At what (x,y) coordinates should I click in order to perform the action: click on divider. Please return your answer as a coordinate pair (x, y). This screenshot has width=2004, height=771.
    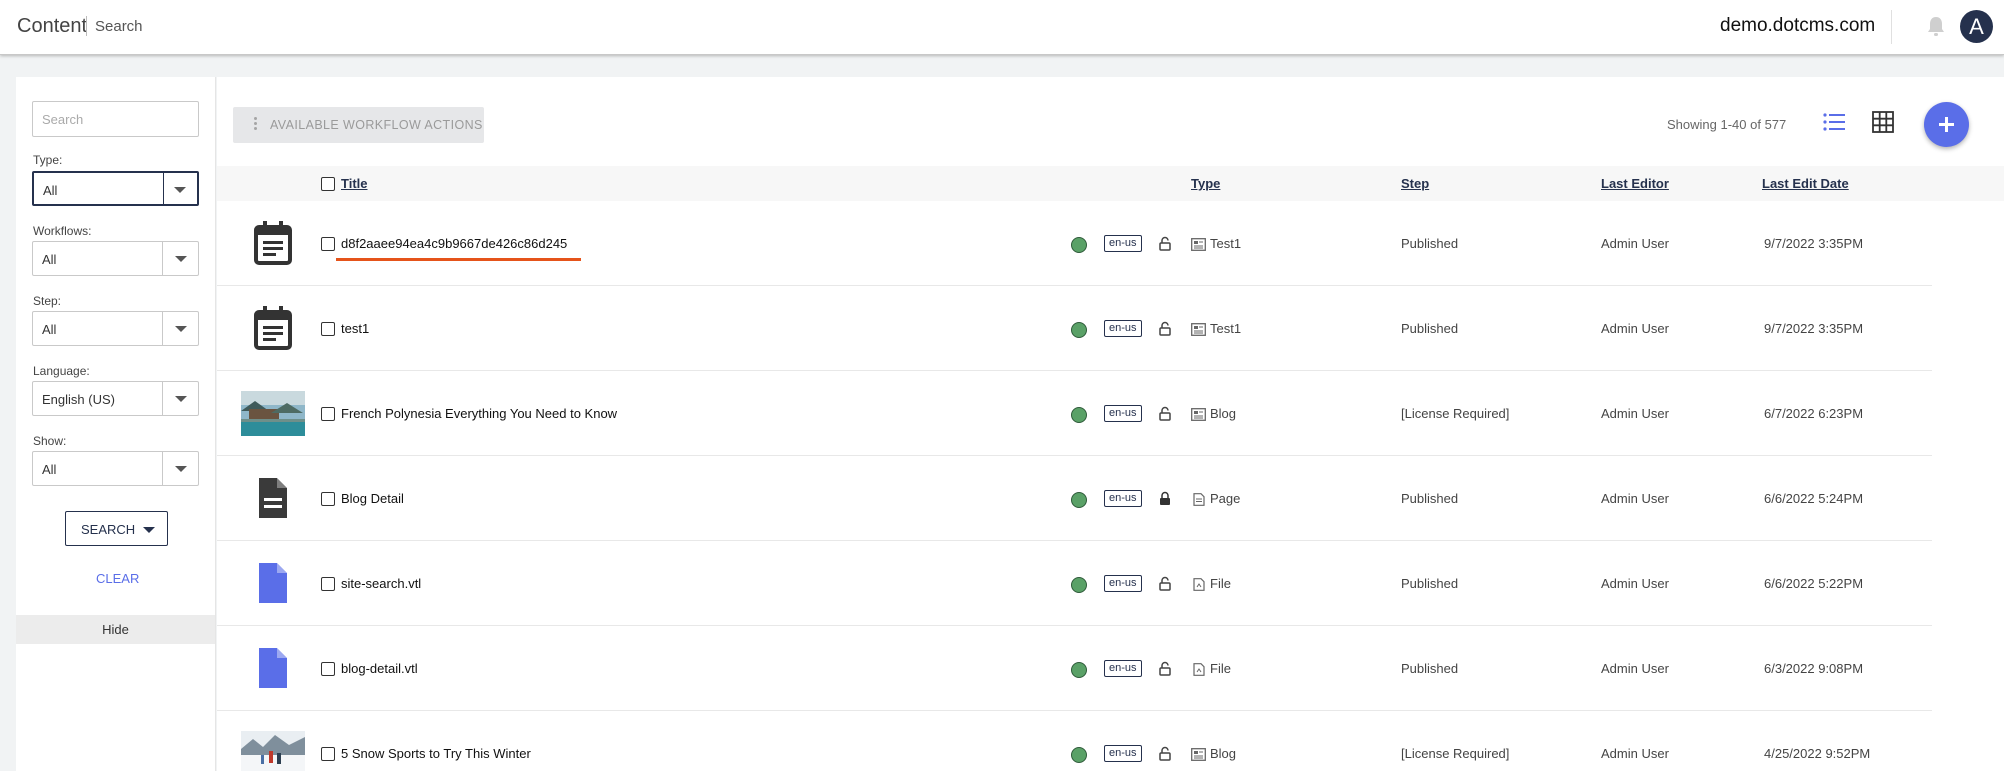
    Looking at the image, I should click on (1891, 27).